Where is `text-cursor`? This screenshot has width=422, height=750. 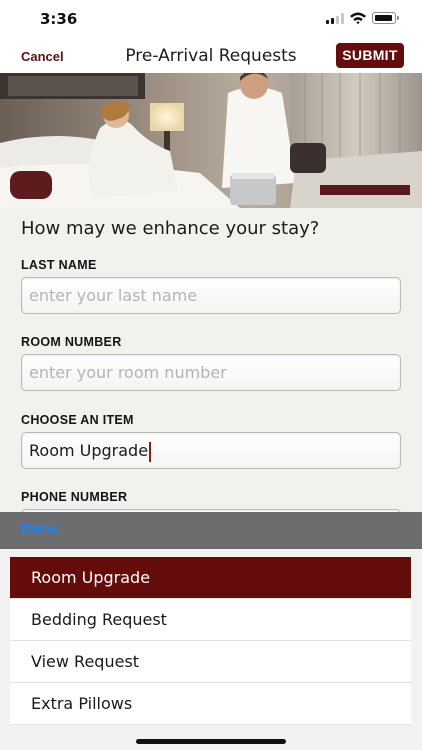 text-cursor is located at coordinates (150, 451).